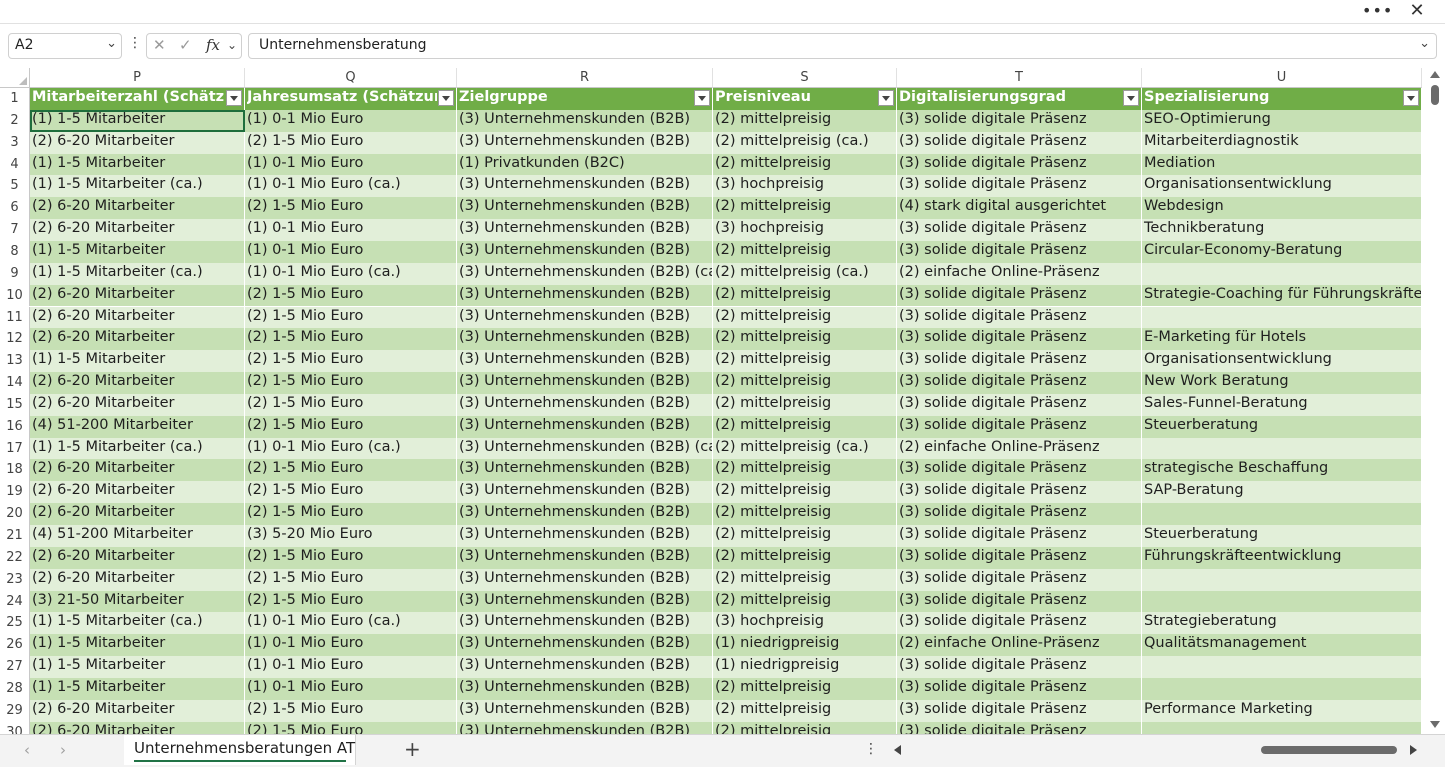  Describe the element at coordinates (1282, 99) in the screenshot. I see `table-header-cell: Spezialisierung` at that location.